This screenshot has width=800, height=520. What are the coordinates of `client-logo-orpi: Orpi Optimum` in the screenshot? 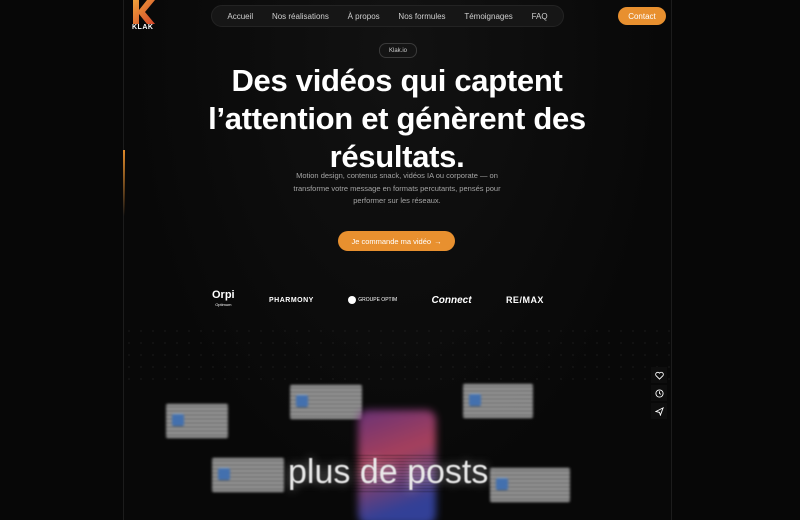 It's located at (223, 299).